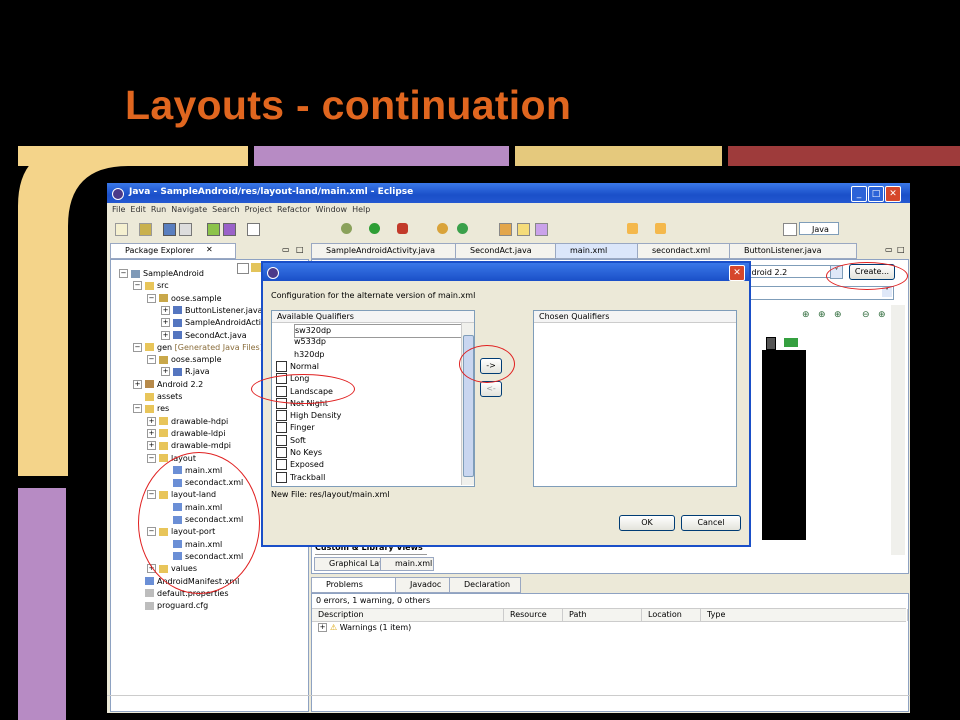  I want to click on tree-item: − src, so click(151, 286).